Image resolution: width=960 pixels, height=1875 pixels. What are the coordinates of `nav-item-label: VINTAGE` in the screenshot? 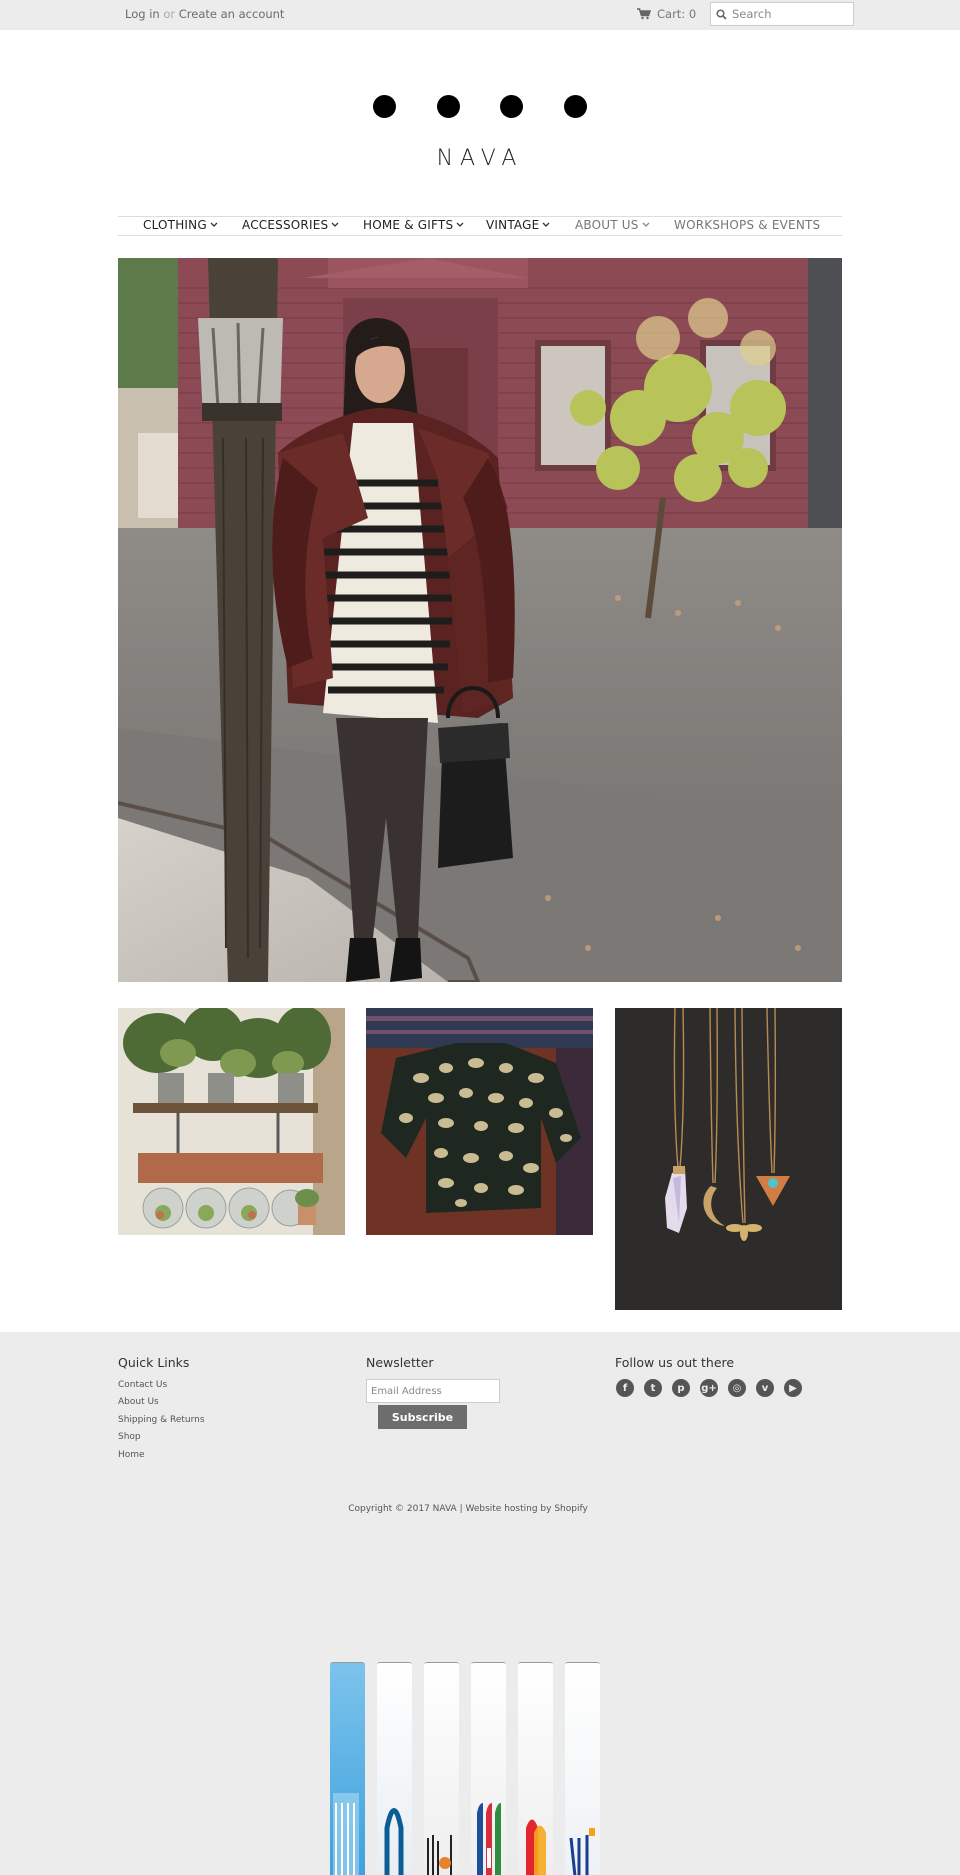 It's located at (513, 225).